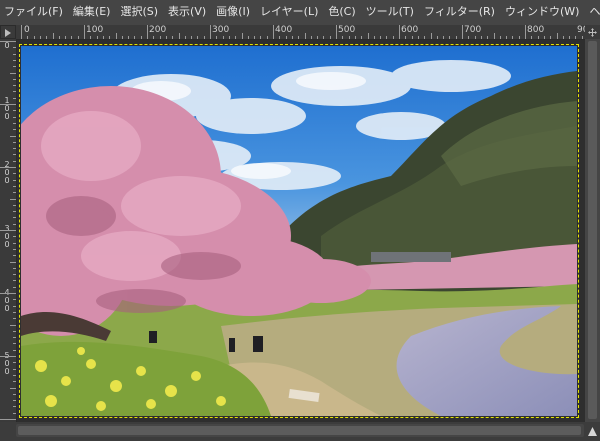  Describe the element at coordinates (92, 12) in the screenshot. I see `menu-edit: 編集(E)` at that location.